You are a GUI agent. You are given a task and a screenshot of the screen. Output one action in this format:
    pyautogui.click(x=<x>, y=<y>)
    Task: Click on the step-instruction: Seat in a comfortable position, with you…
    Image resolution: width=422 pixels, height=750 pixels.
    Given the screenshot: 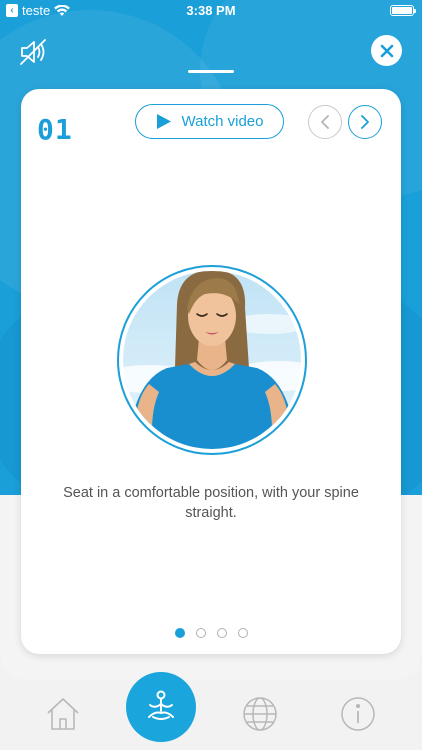 What is the action you would take?
    pyautogui.click(x=211, y=503)
    